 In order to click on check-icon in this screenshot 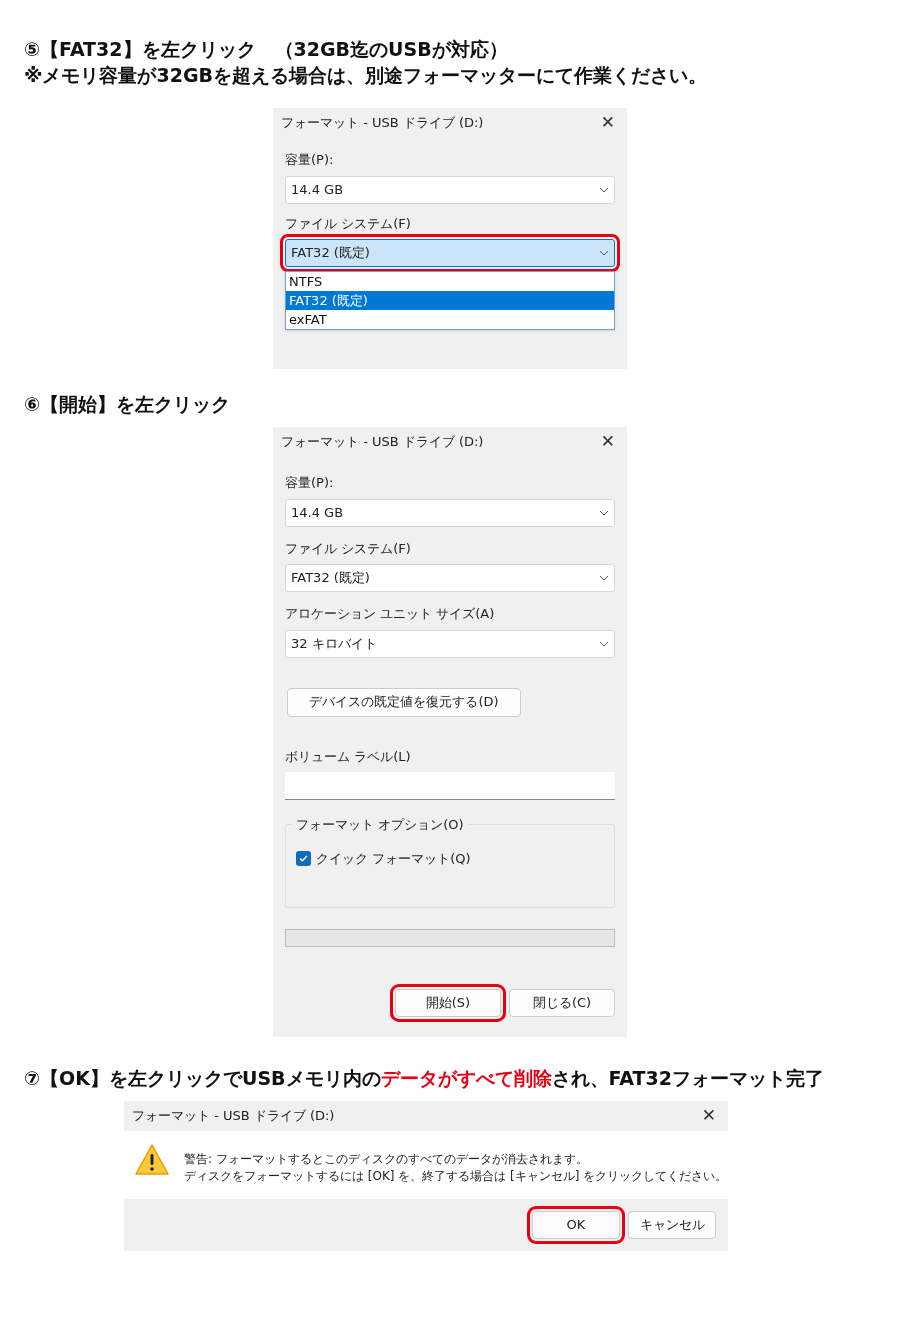, I will do `click(303, 859)`.